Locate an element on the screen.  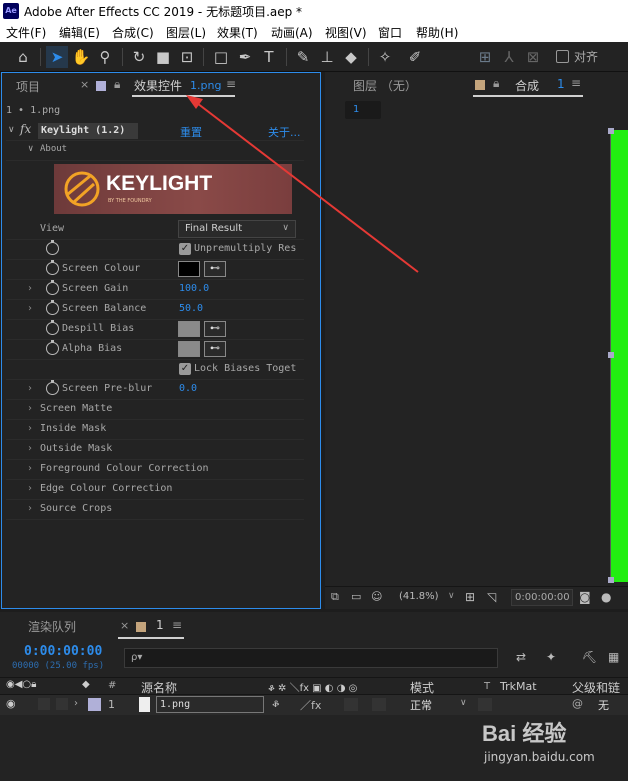
roto-brush-tool-icon: ✧ is located at coordinates (385, 57).